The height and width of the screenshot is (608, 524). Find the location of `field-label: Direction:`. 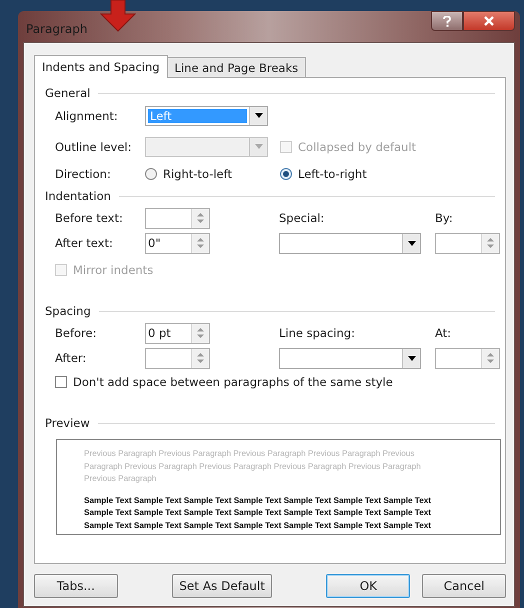

field-label: Direction: is located at coordinates (83, 173).